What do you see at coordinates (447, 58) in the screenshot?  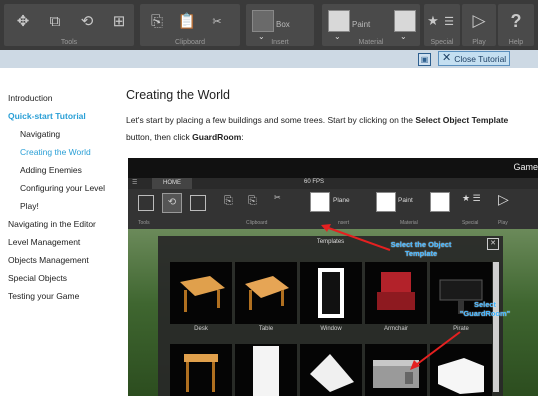 I see `close-icon: ✕` at bounding box center [447, 58].